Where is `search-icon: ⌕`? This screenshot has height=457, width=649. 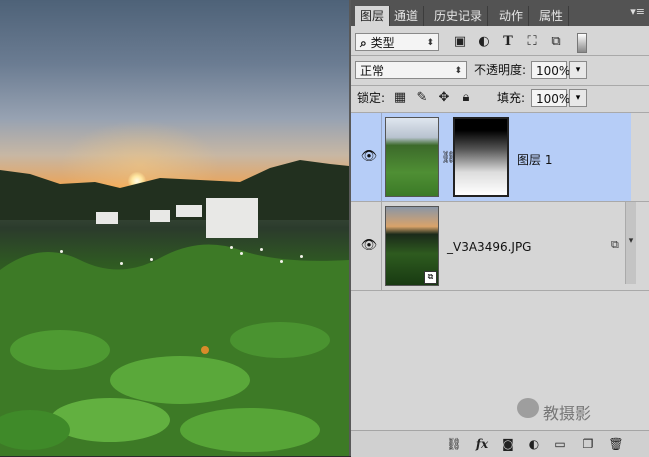
search-icon: ⌕ is located at coordinates (363, 43).